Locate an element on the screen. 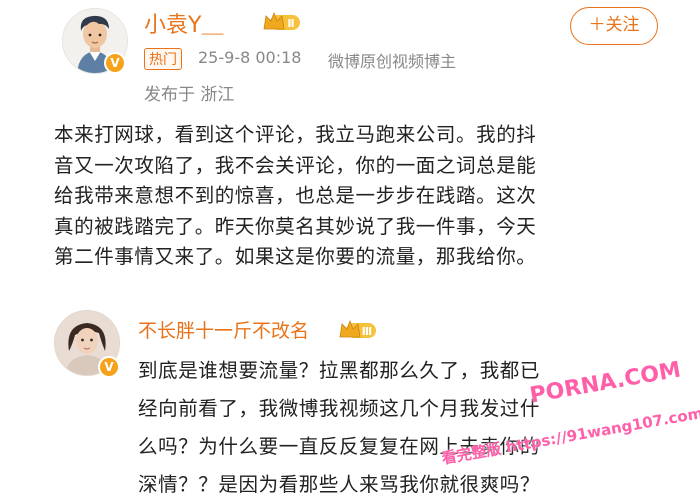 The height and width of the screenshot is (504, 700). post-body-line: 第二件事情又来了。如果这是你要的流量，那我给你。 is located at coordinates (295, 256).